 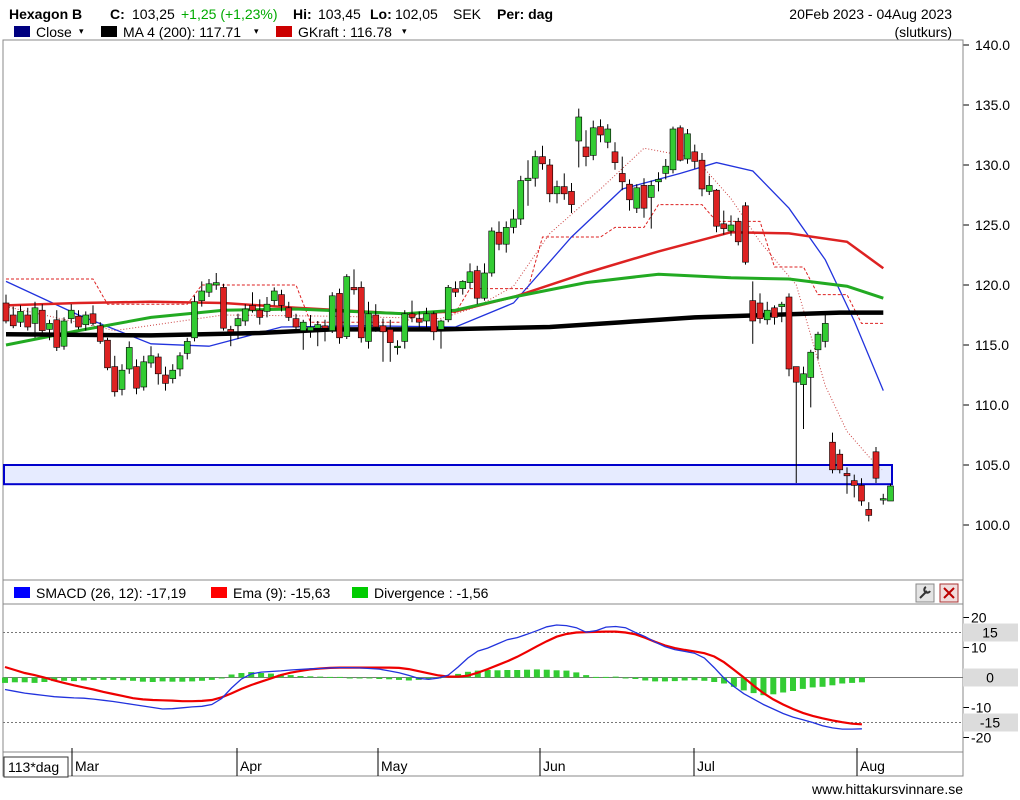 What do you see at coordinates (992, 525) in the screenshot?
I see `price-tick-label: 100.0` at bounding box center [992, 525].